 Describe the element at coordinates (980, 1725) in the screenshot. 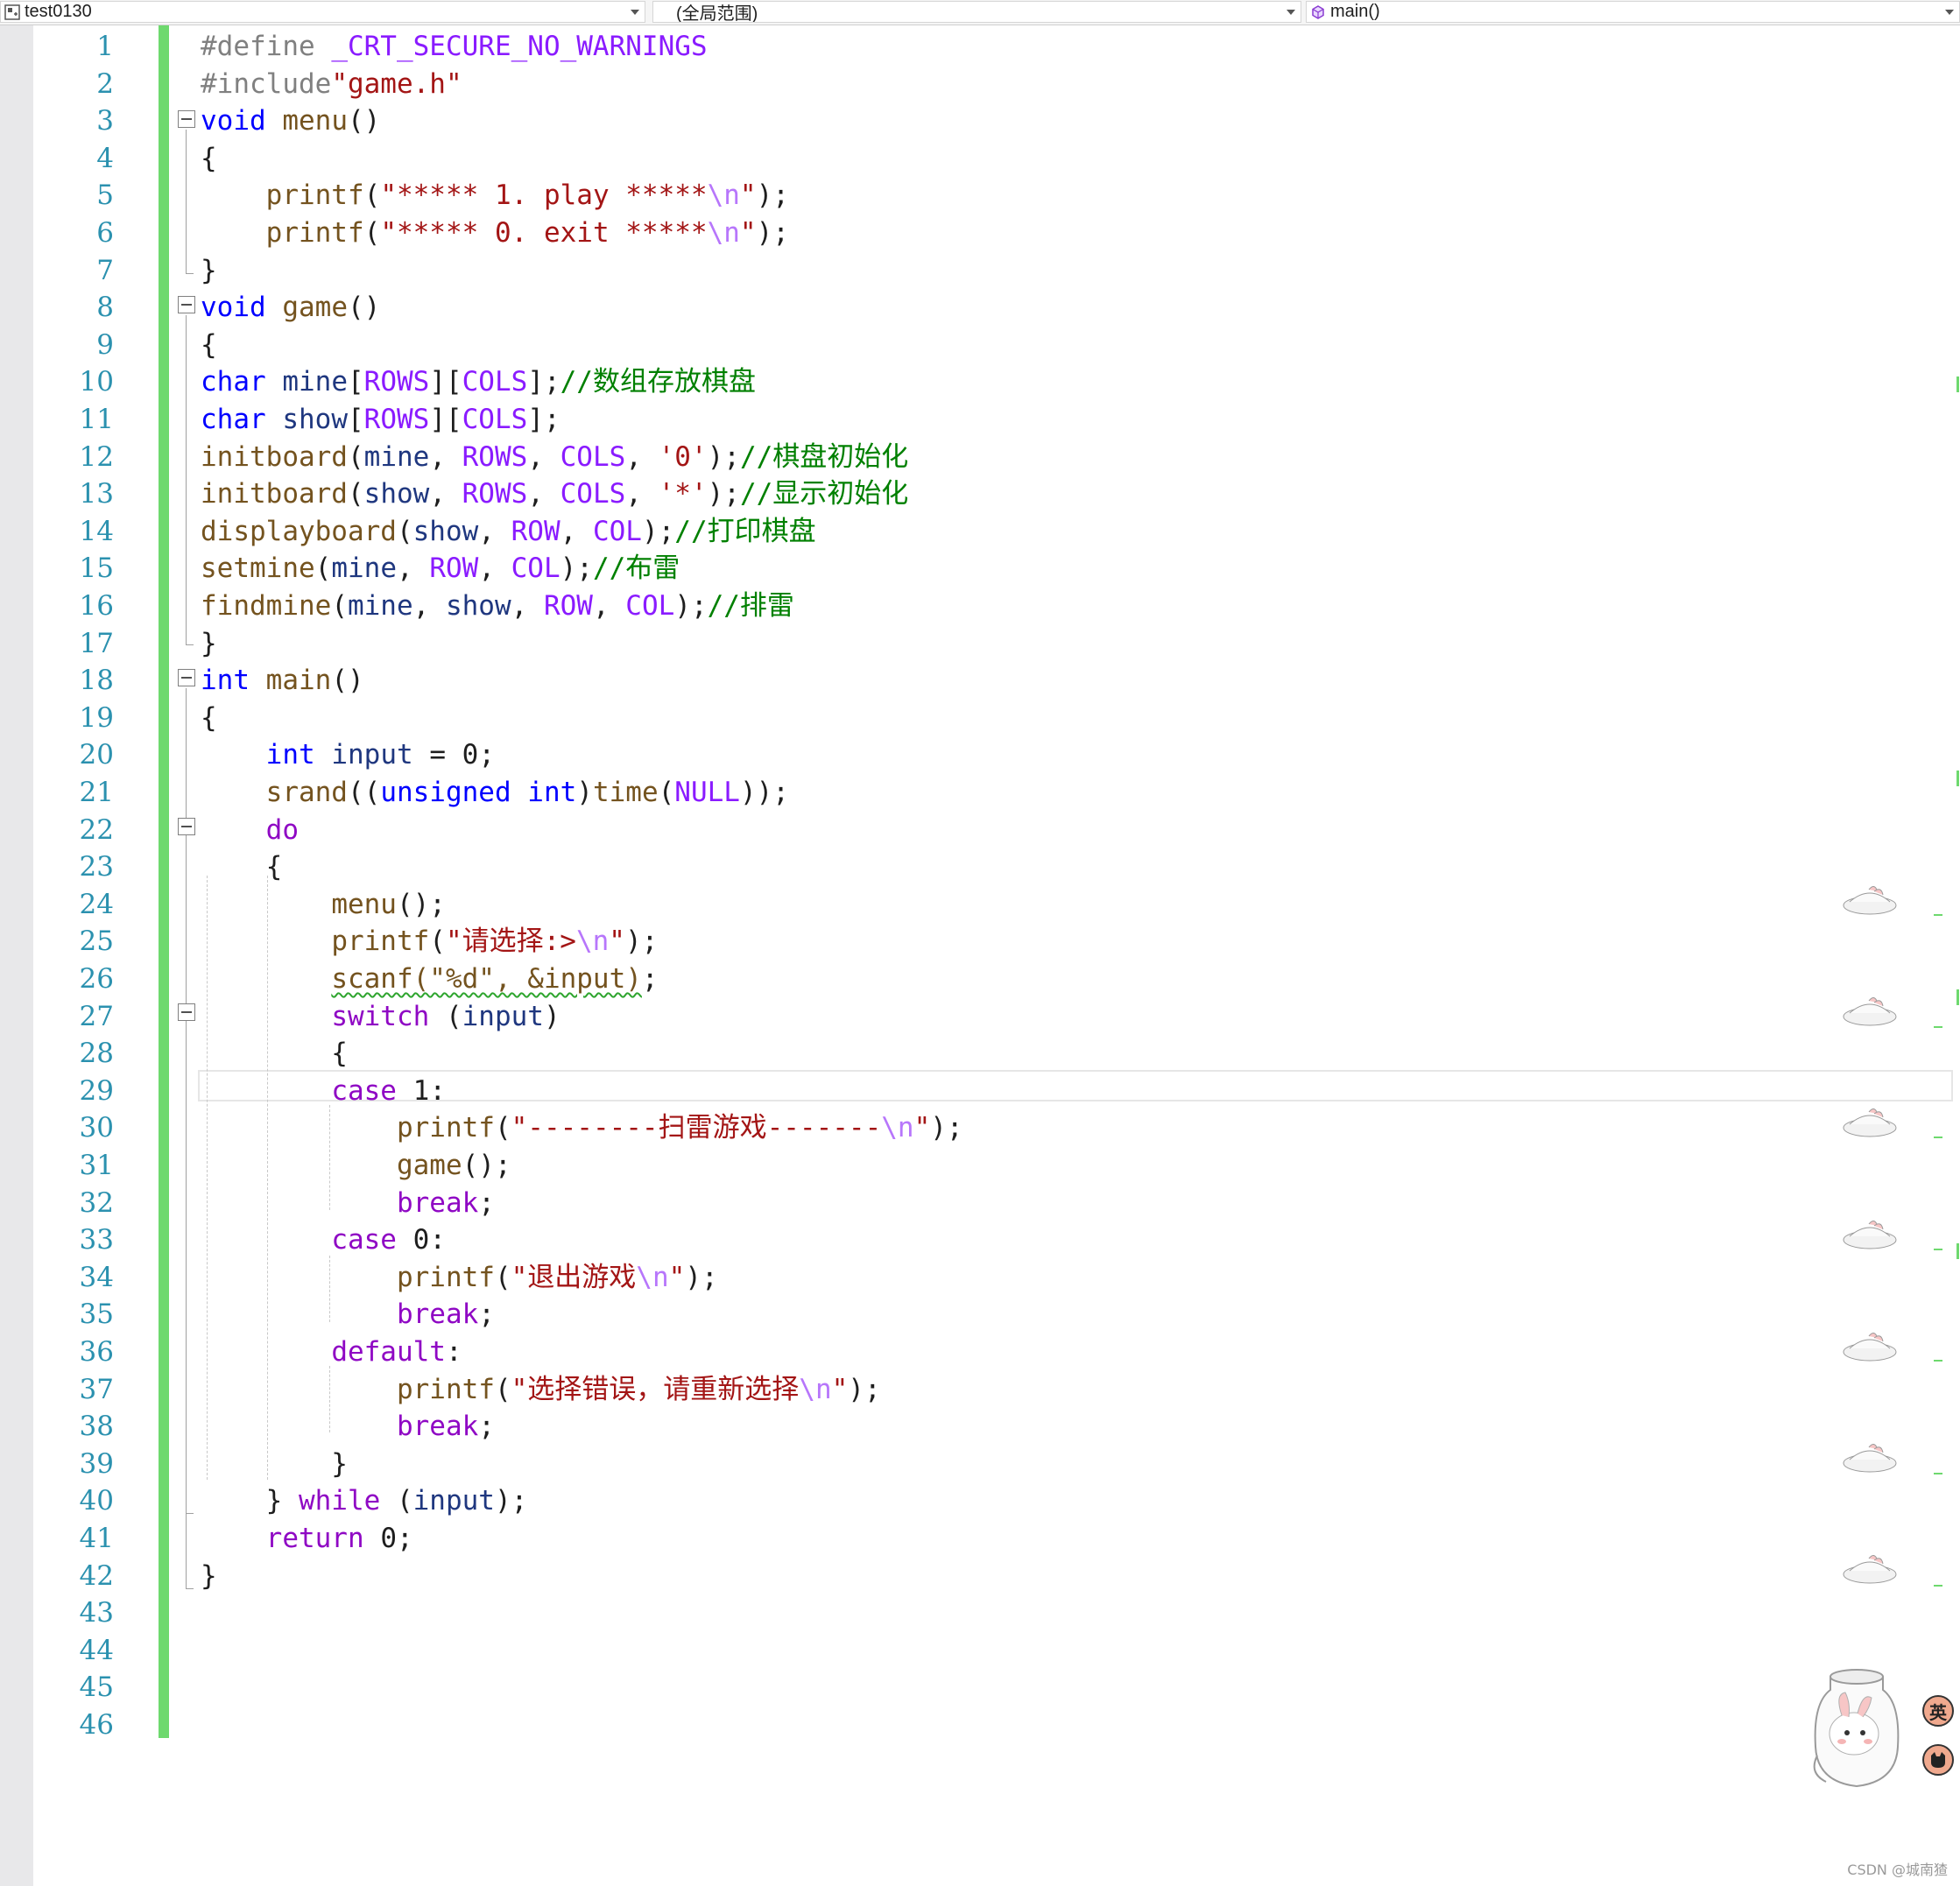

I see `code-line: 46` at that location.